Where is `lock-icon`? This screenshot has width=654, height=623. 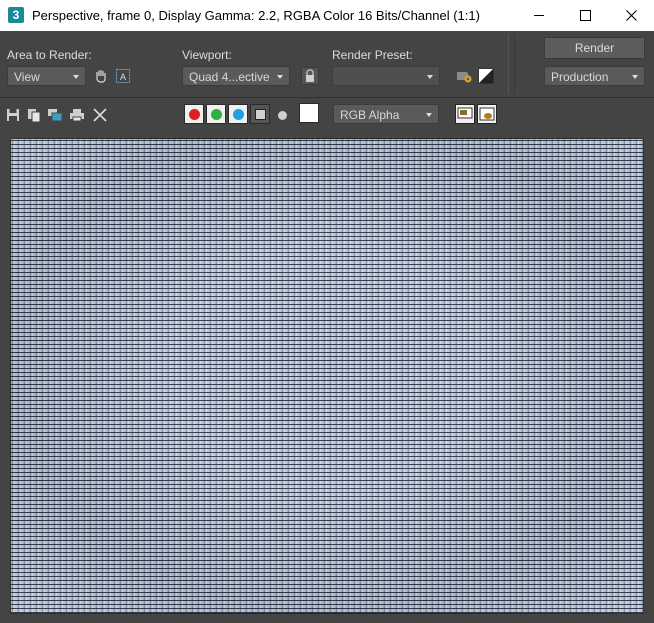 lock-icon is located at coordinates (310, 75).